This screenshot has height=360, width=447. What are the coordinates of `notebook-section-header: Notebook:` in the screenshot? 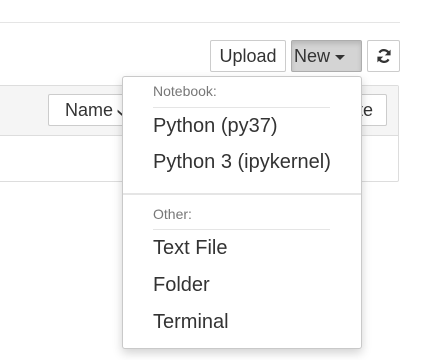 It's located at (185, 91).